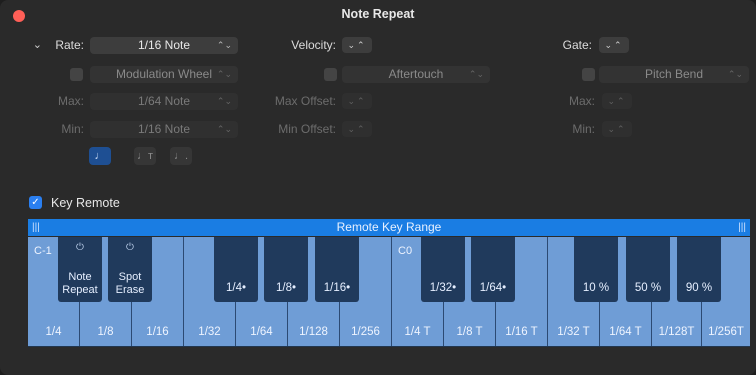  What do you see at coordinates (145, 156) in the screenshot?
I see `triplet-note-button: ♩т` at bounding box center [145, 156].